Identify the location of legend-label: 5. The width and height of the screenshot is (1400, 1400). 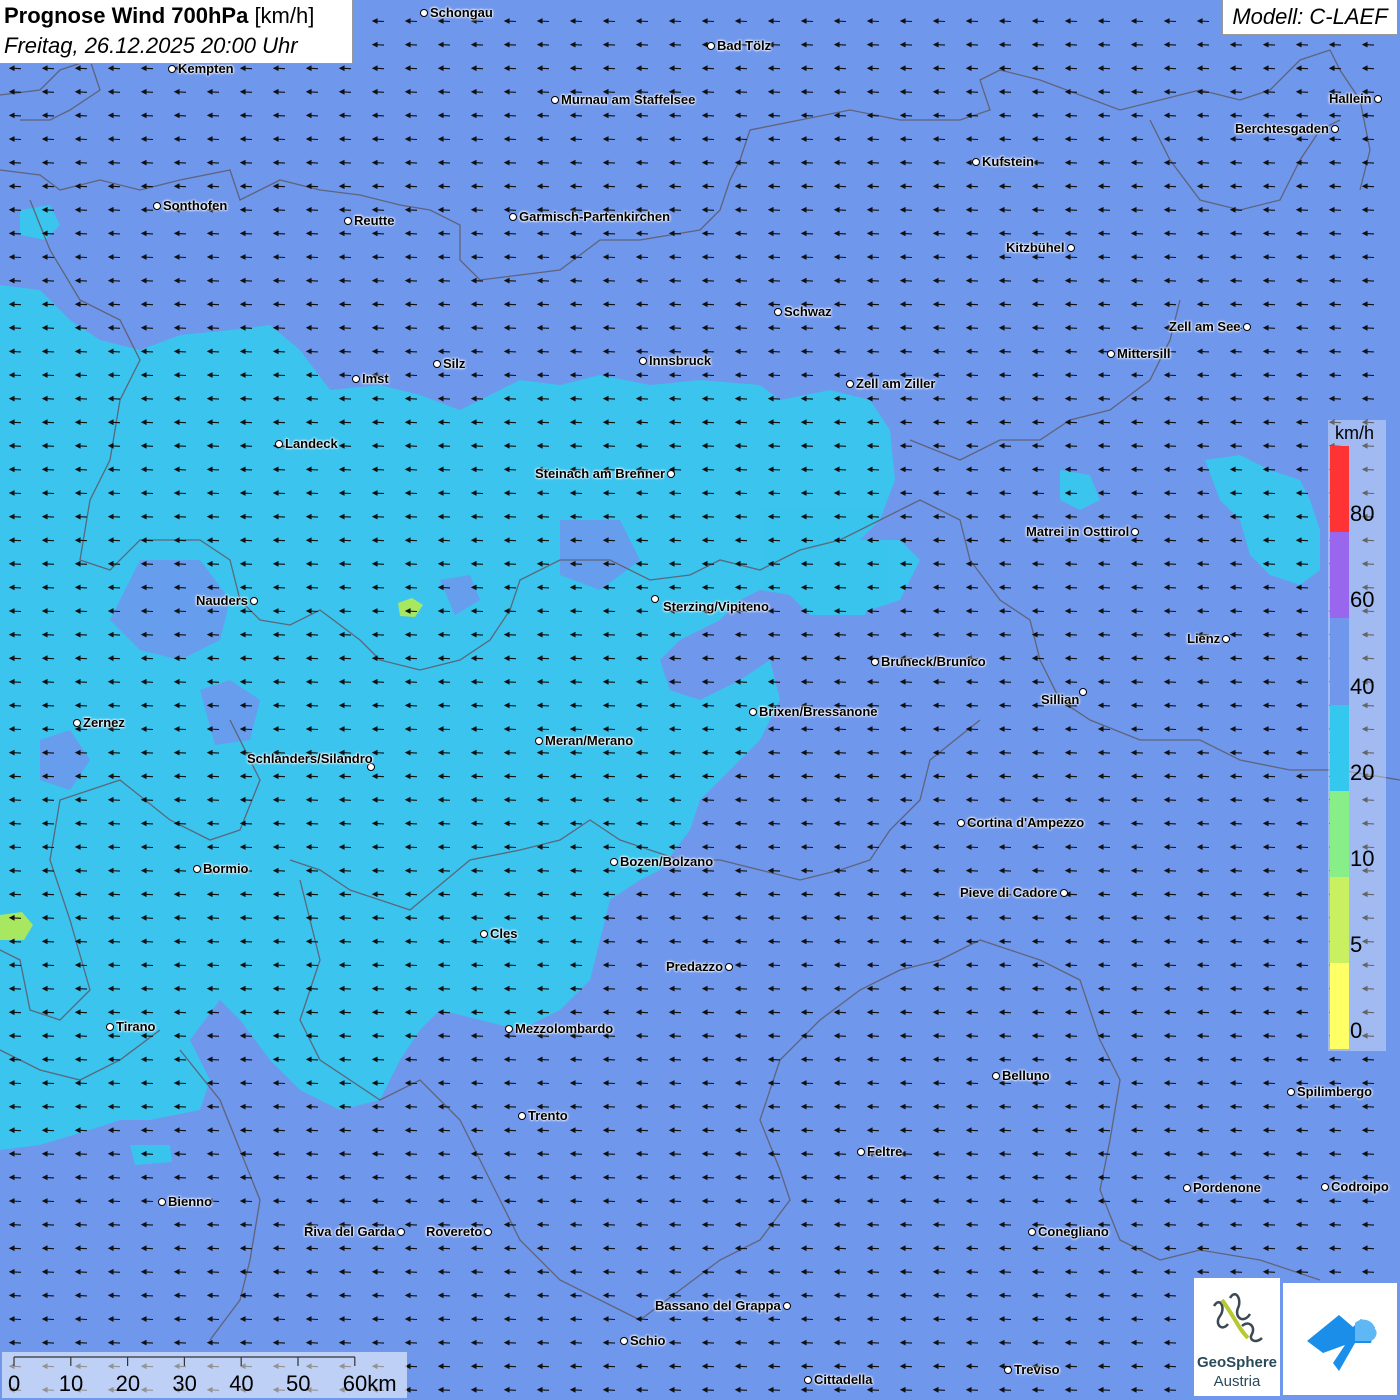
(1356, 945).